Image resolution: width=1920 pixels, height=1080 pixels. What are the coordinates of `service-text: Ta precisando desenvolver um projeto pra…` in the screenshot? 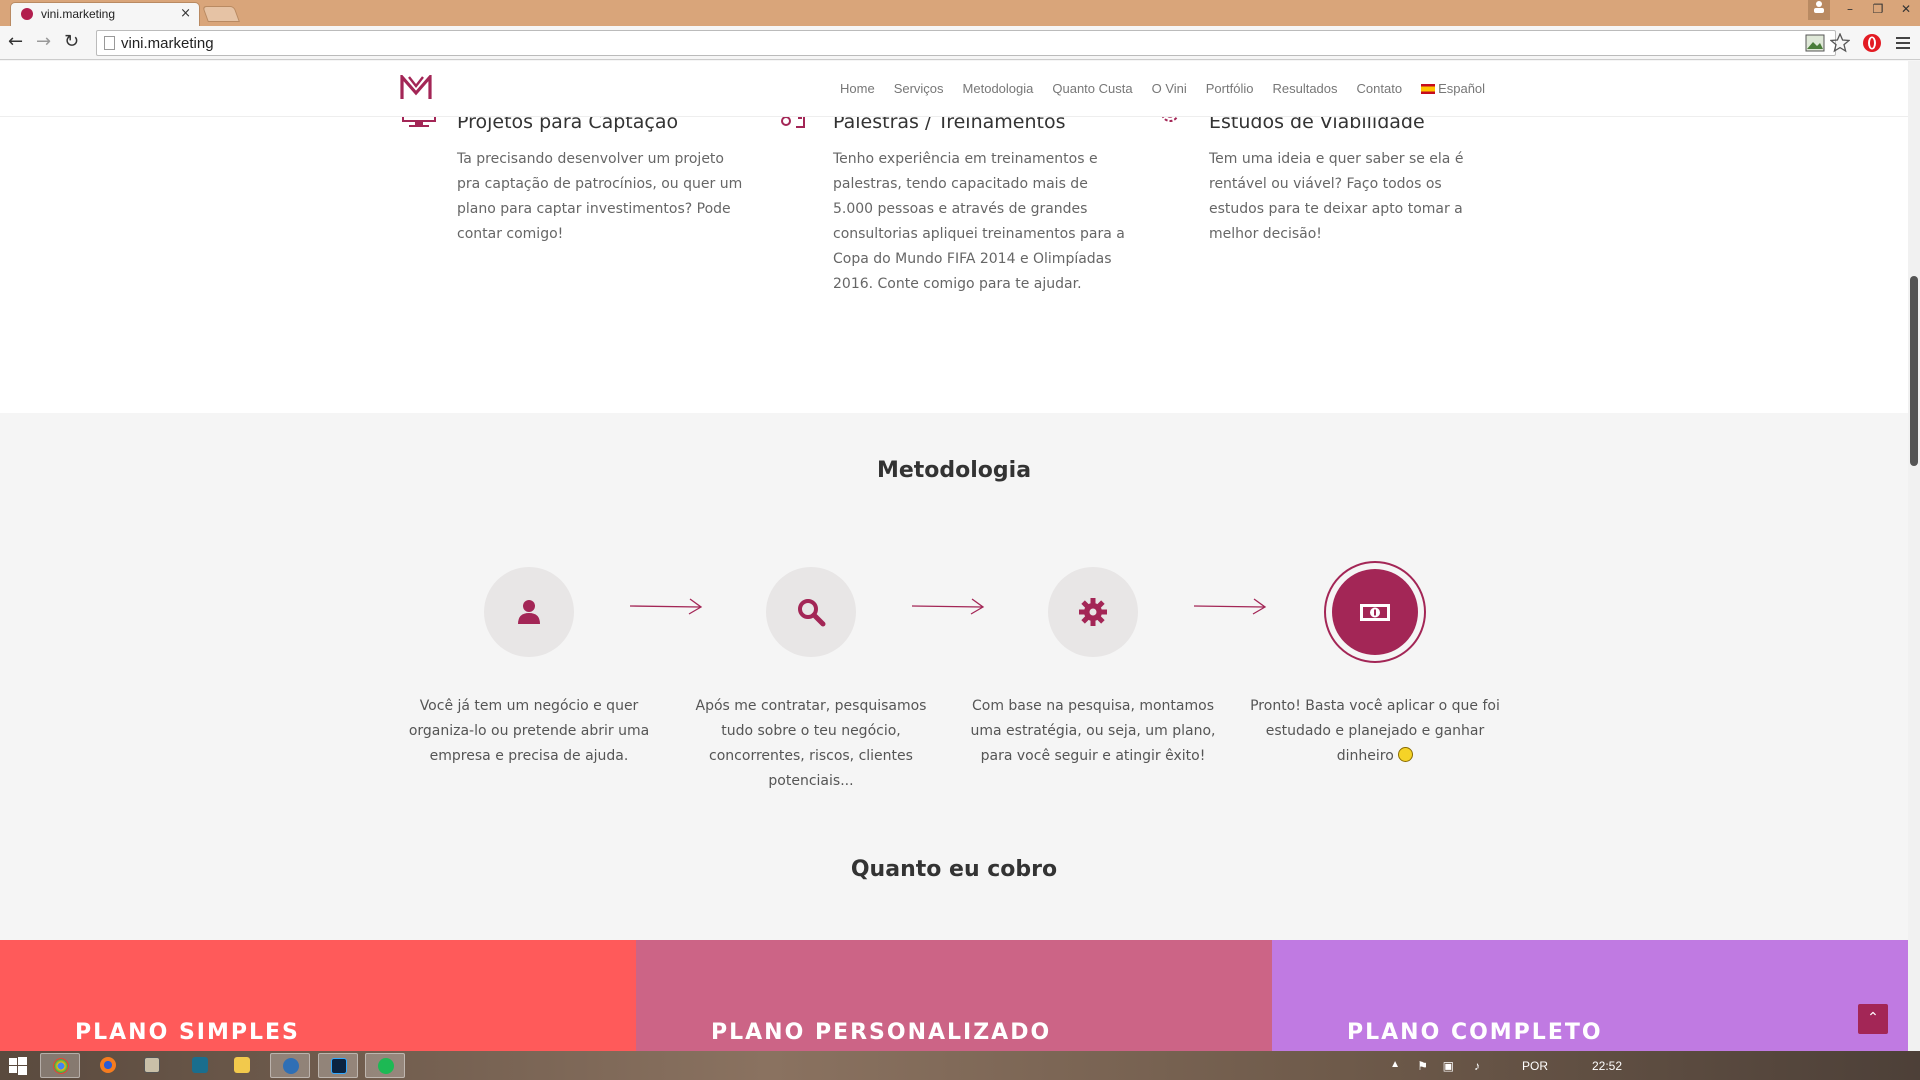 It's located at (600, 196).